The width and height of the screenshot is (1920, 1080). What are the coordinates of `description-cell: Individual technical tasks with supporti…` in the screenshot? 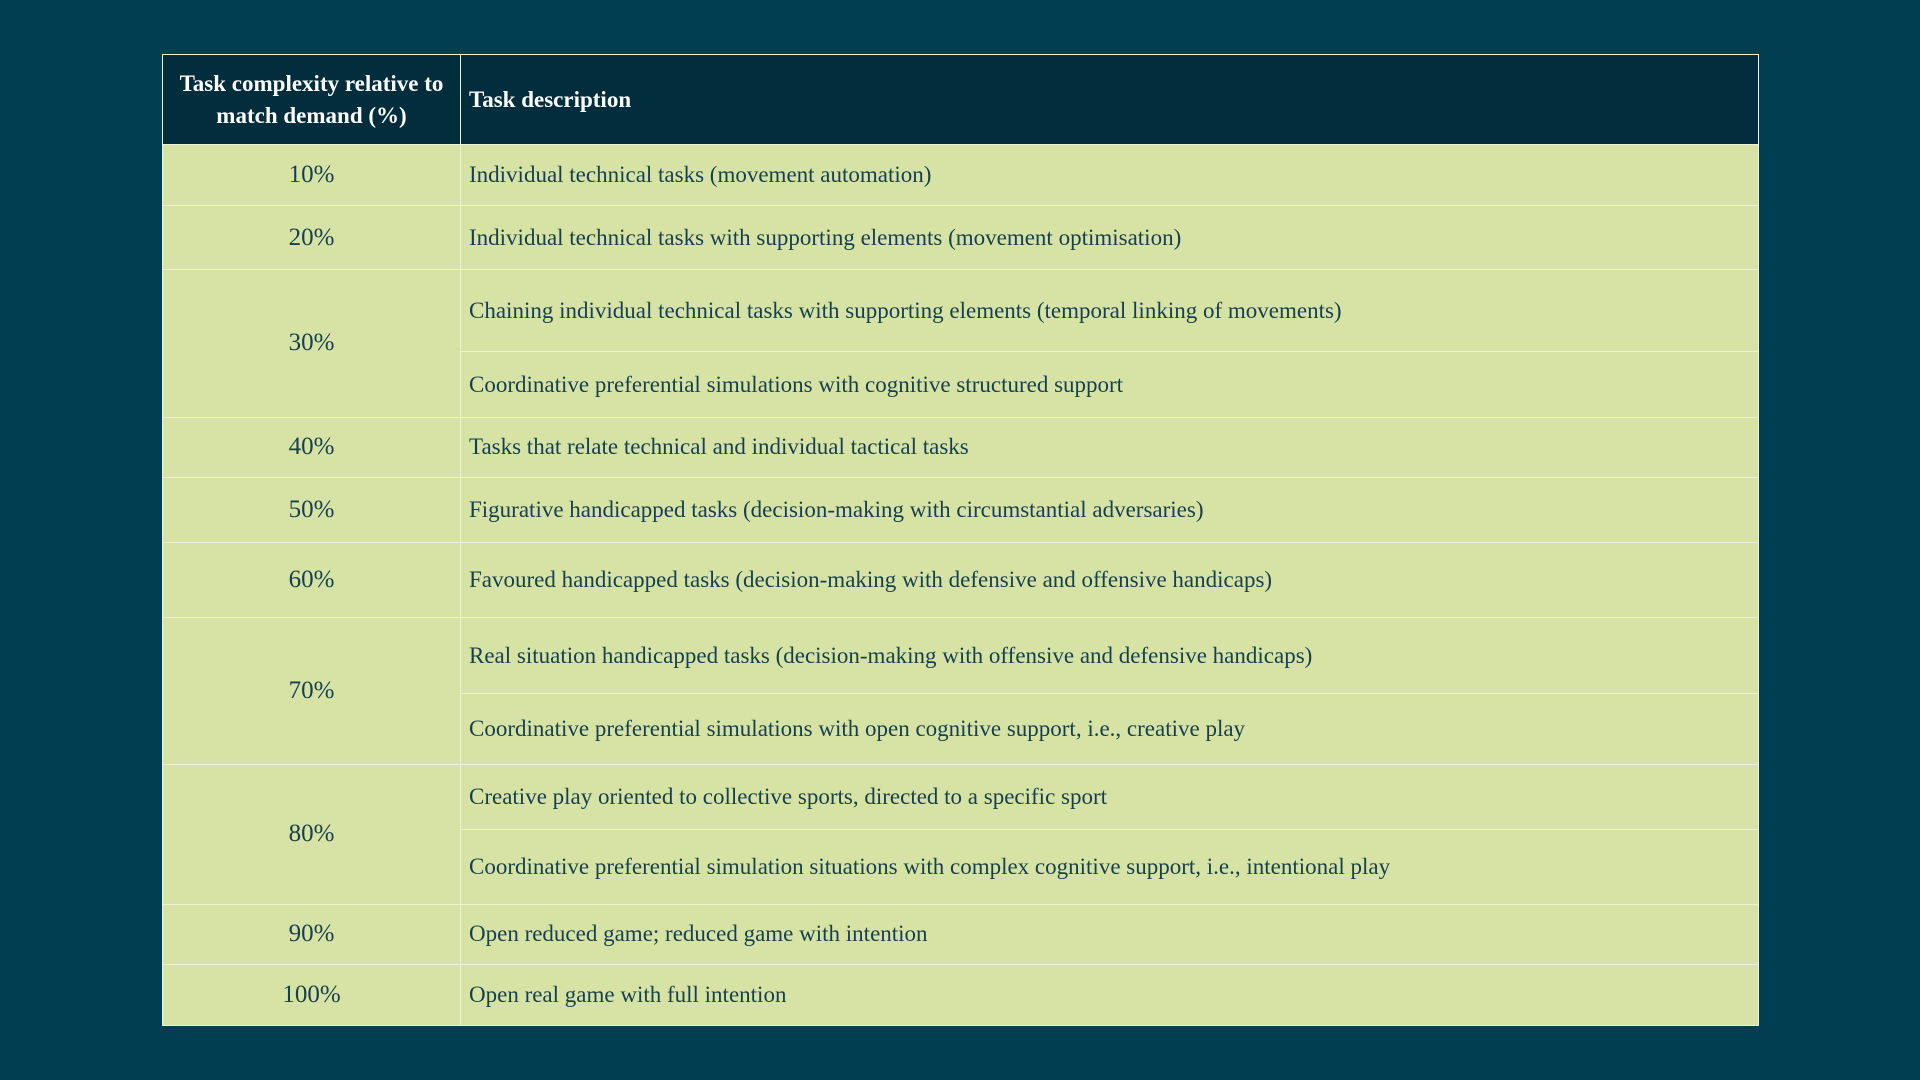 It's located at (1109, 238).